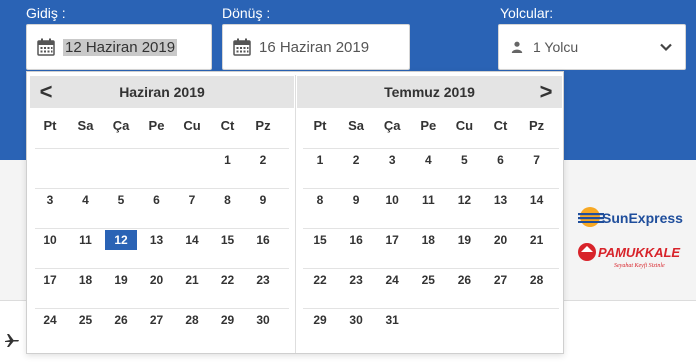 Image resolution: width=696 pixels, height=363 pixels. What do you see at coordinates (546, 92) in the screenshot?
I see `next-month-arrow: >` at bounding box center [546, 92].